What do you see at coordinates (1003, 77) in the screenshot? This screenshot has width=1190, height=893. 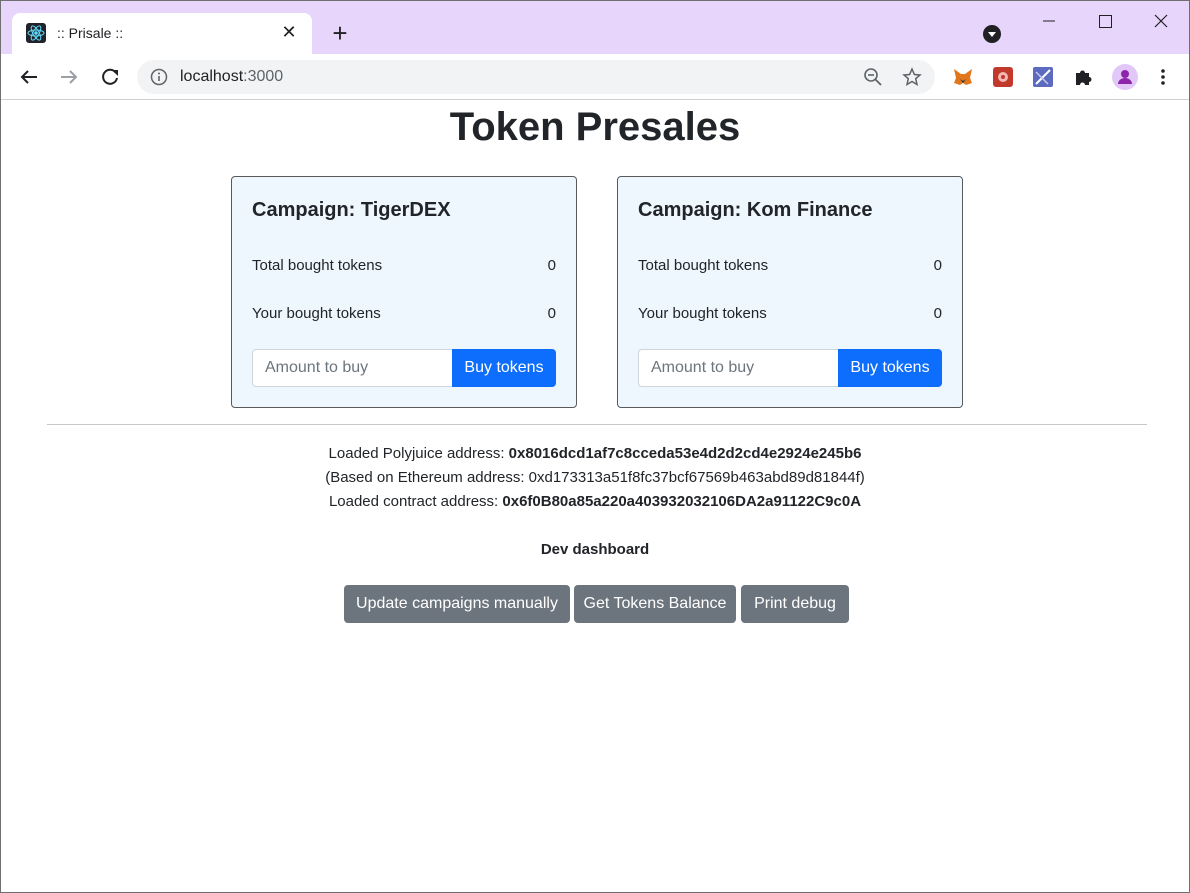 I see `red-extension-icon` at bounding box center [1003, 77].